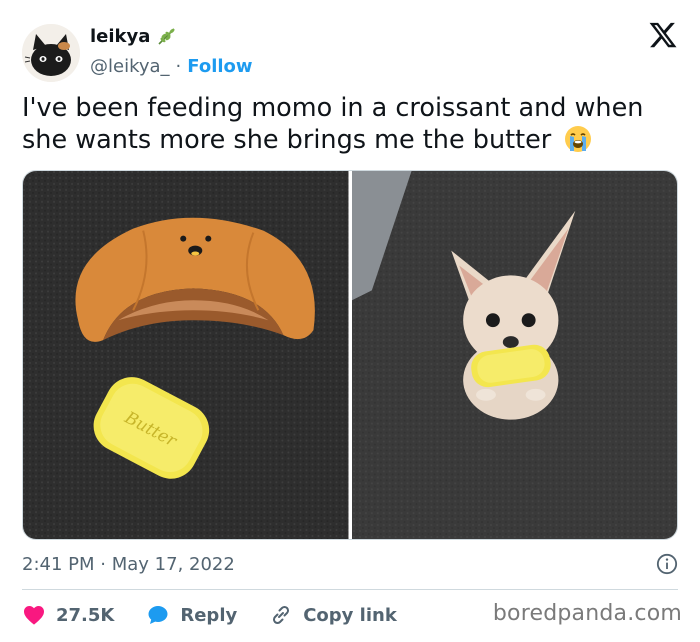 Image resolution: width=700 pixels, height=642 pixels. I want to click on author-display-name: leikya, so click(120, 36).